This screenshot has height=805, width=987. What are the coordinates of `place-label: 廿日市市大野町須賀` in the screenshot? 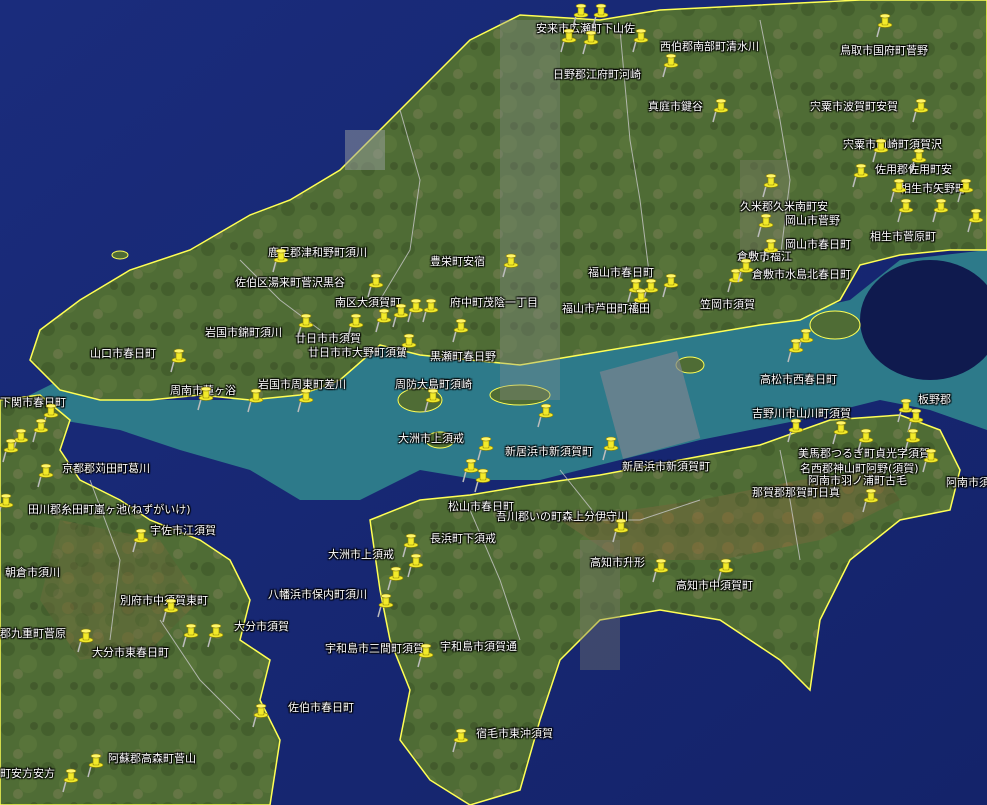 It's located at (357, 352).